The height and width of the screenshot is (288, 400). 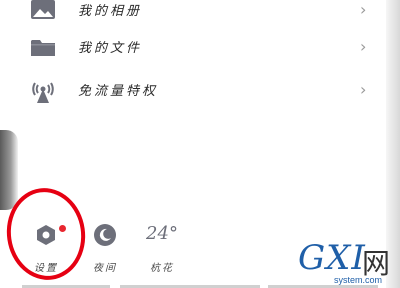 I want to click on menu-item-free-data: 免流量特权 ›, so click(x=193, y=90).